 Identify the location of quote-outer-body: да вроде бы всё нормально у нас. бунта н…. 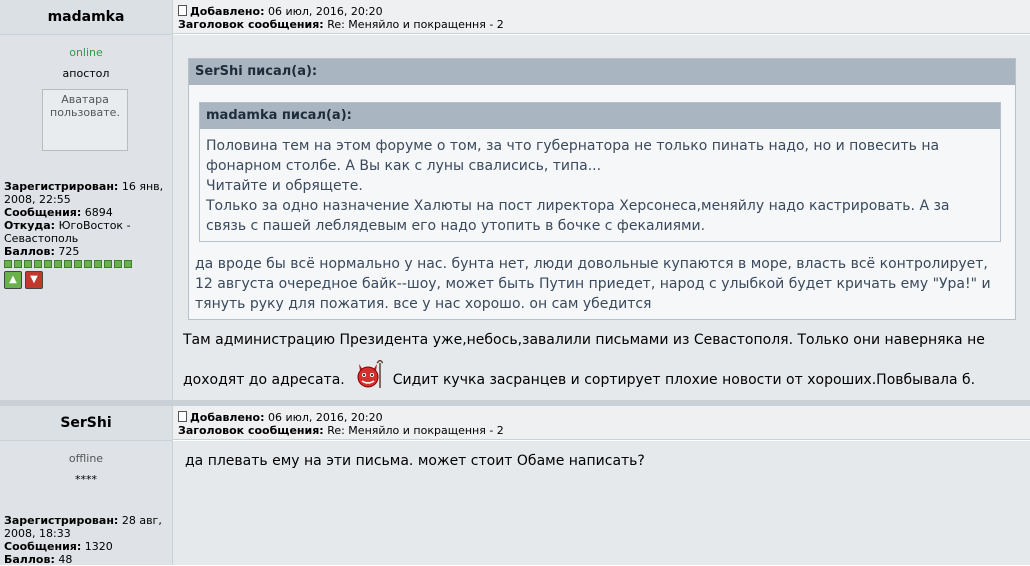
(593, 284).